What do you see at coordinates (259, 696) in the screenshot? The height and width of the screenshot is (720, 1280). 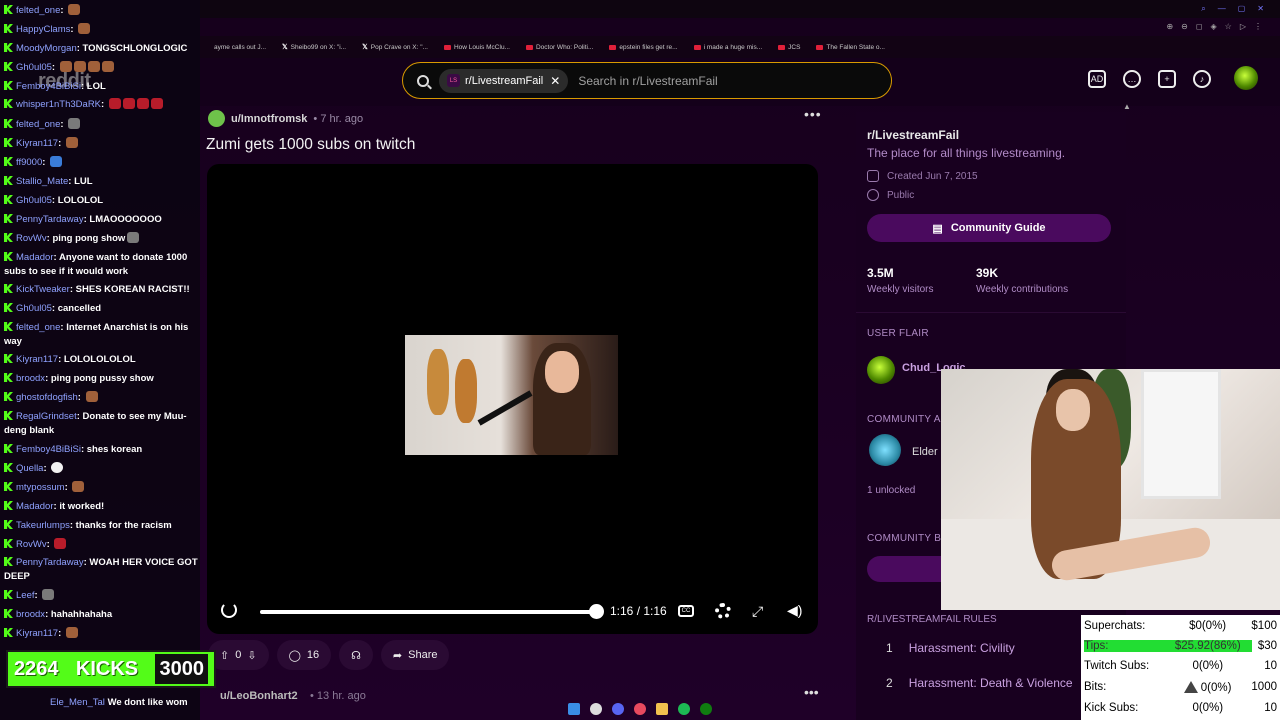 I see `next-post-author: u/LeoBonhart2` at bounding box center [259, 696].